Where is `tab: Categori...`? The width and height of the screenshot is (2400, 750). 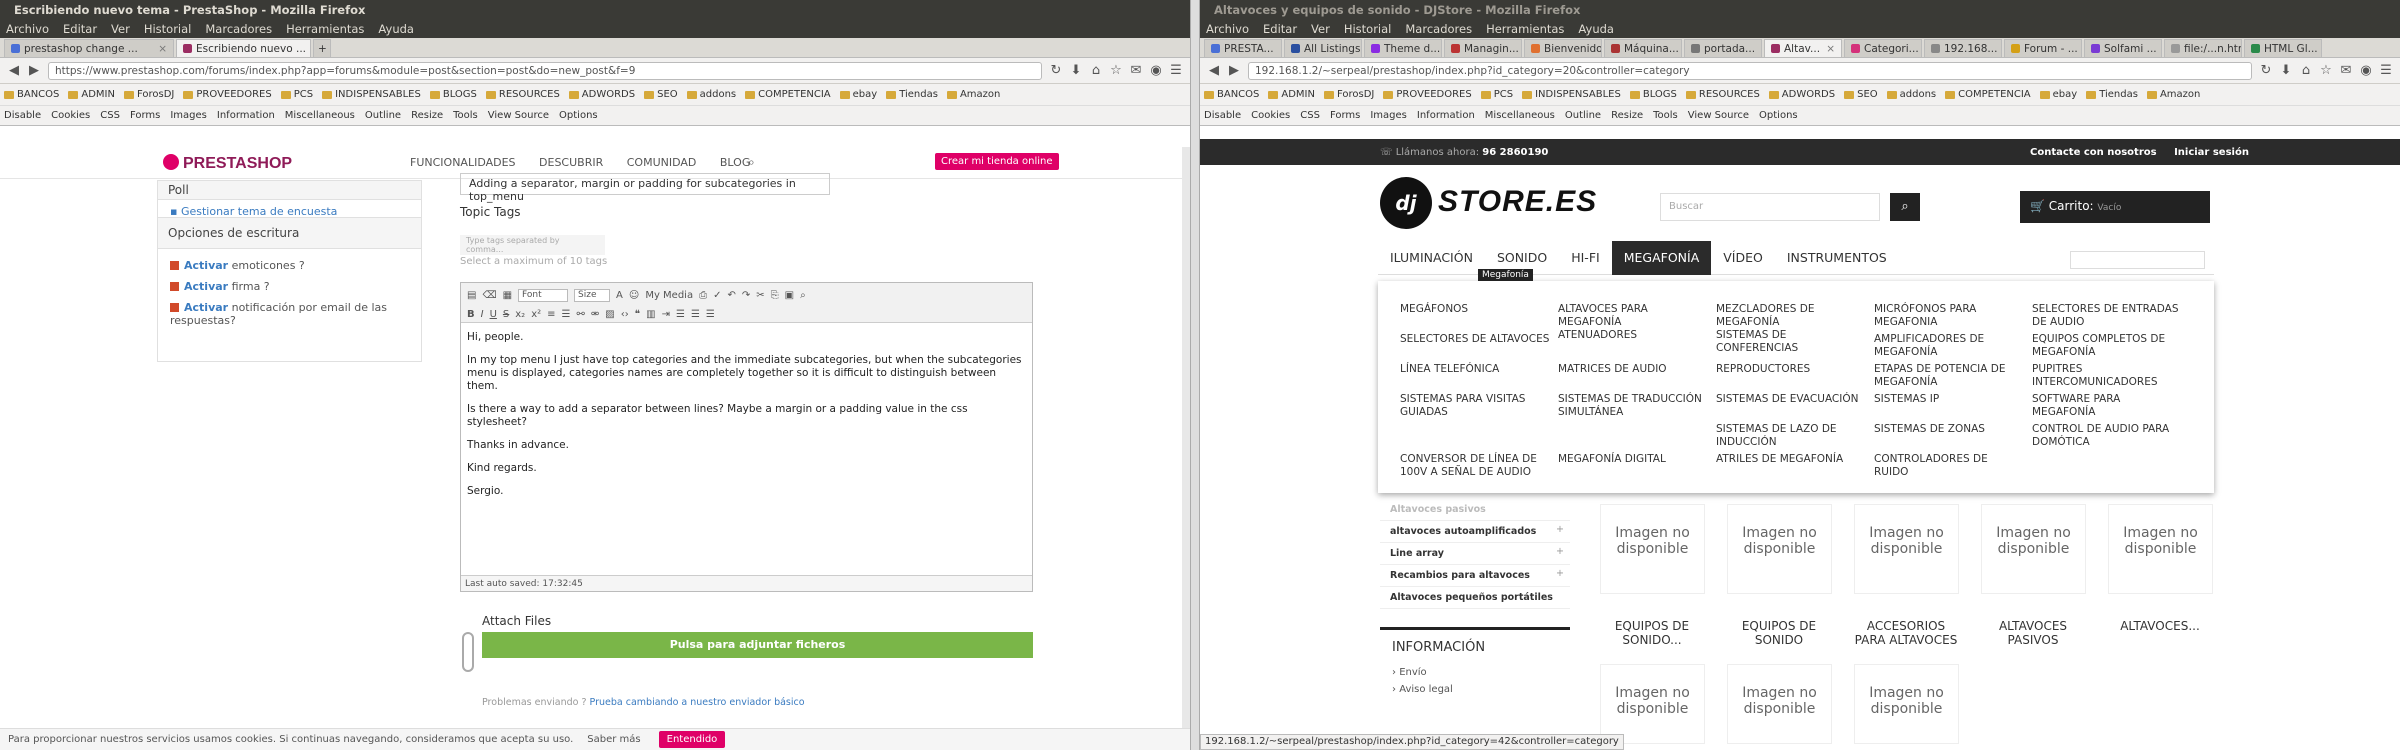
tab: Categori... is located at coordinates (1883, 48).